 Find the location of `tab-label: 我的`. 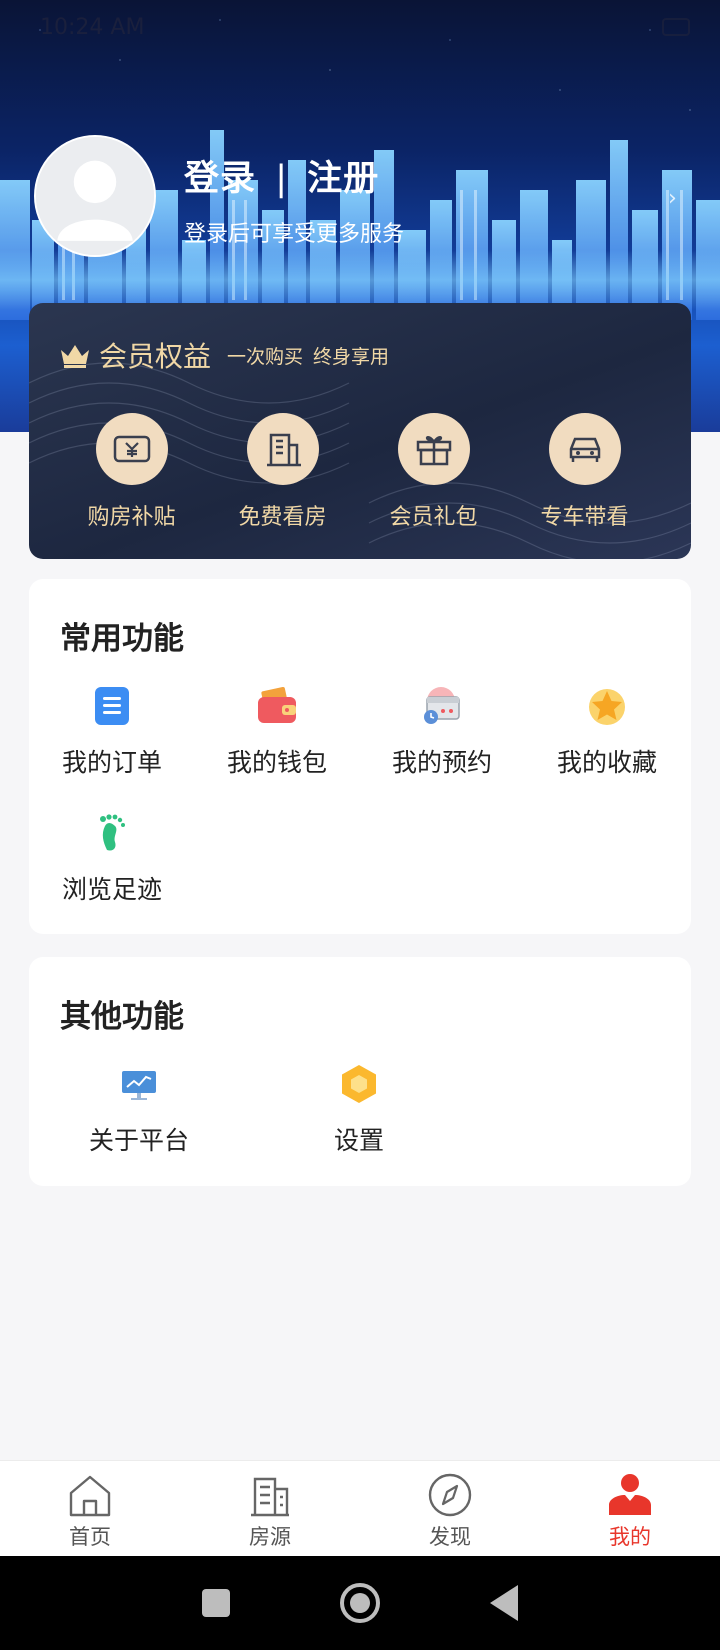

tab-label: 我的 is located at coordinates (630, 1537).